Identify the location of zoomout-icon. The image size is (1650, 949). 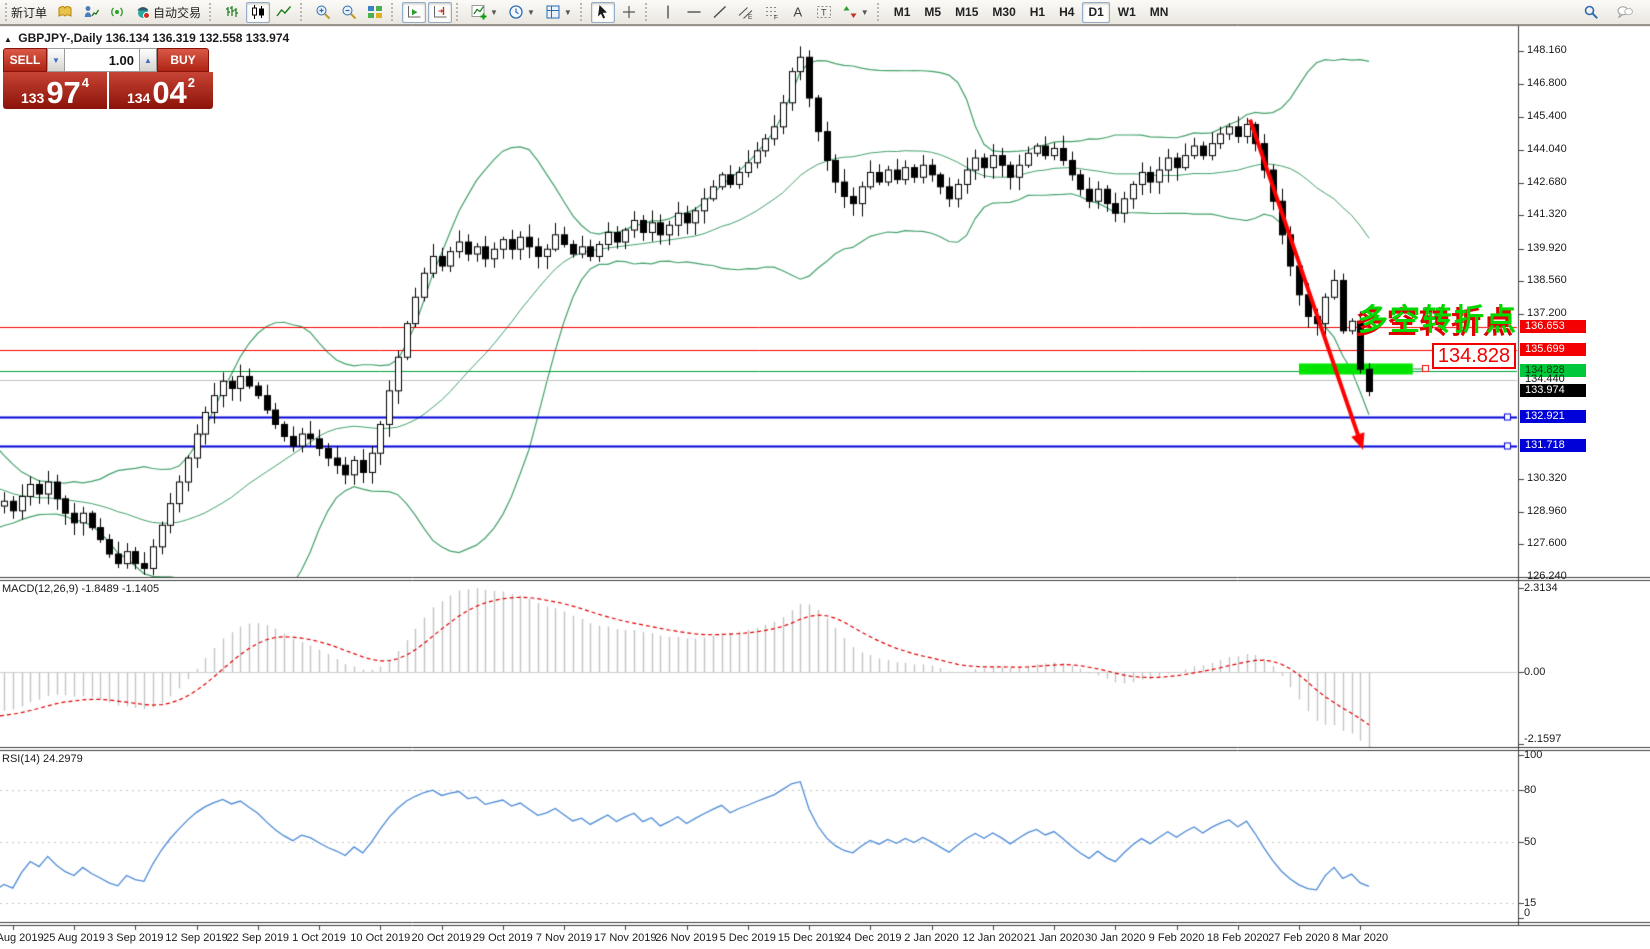
(349, 12).